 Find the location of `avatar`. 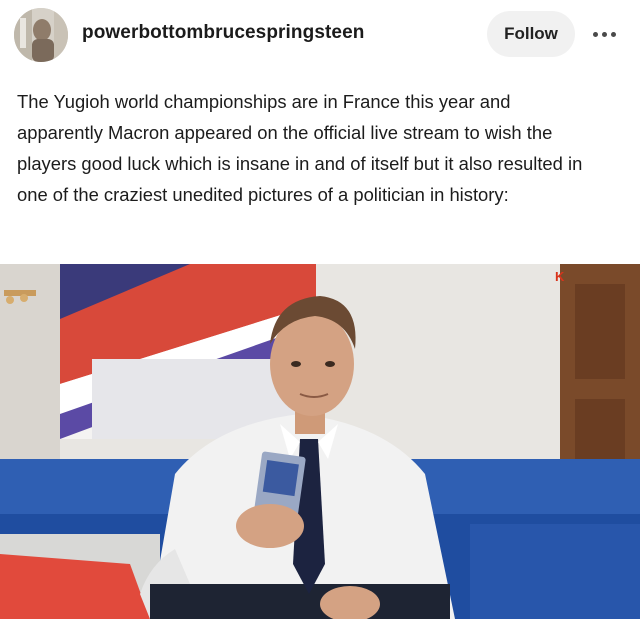

avatar is located at coordinates (41, 35).